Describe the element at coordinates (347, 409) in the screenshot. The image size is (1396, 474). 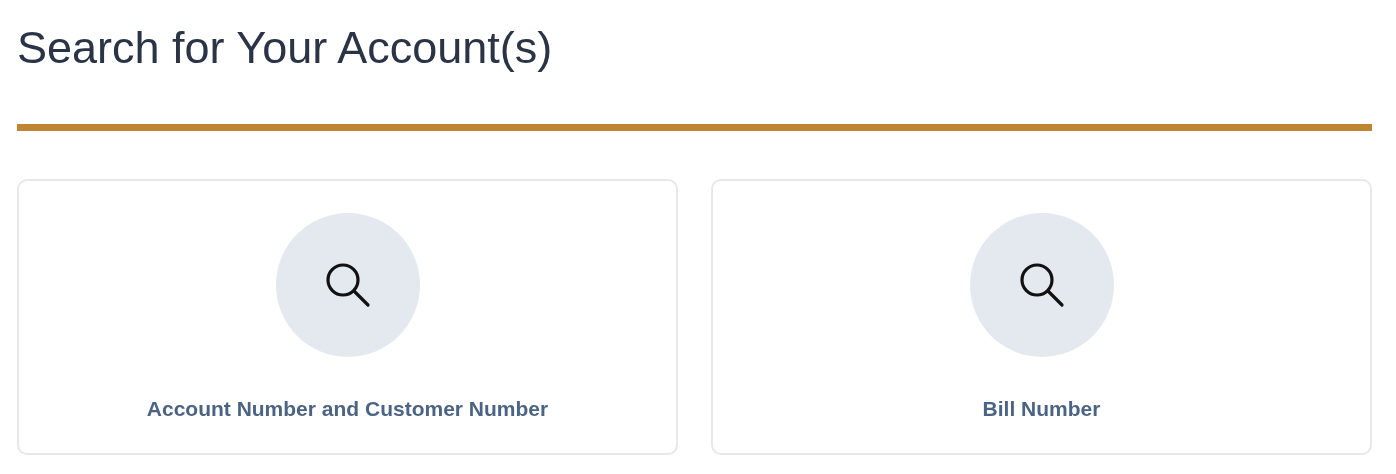
I see `option-label: Account Number and Customer Number` at that location.